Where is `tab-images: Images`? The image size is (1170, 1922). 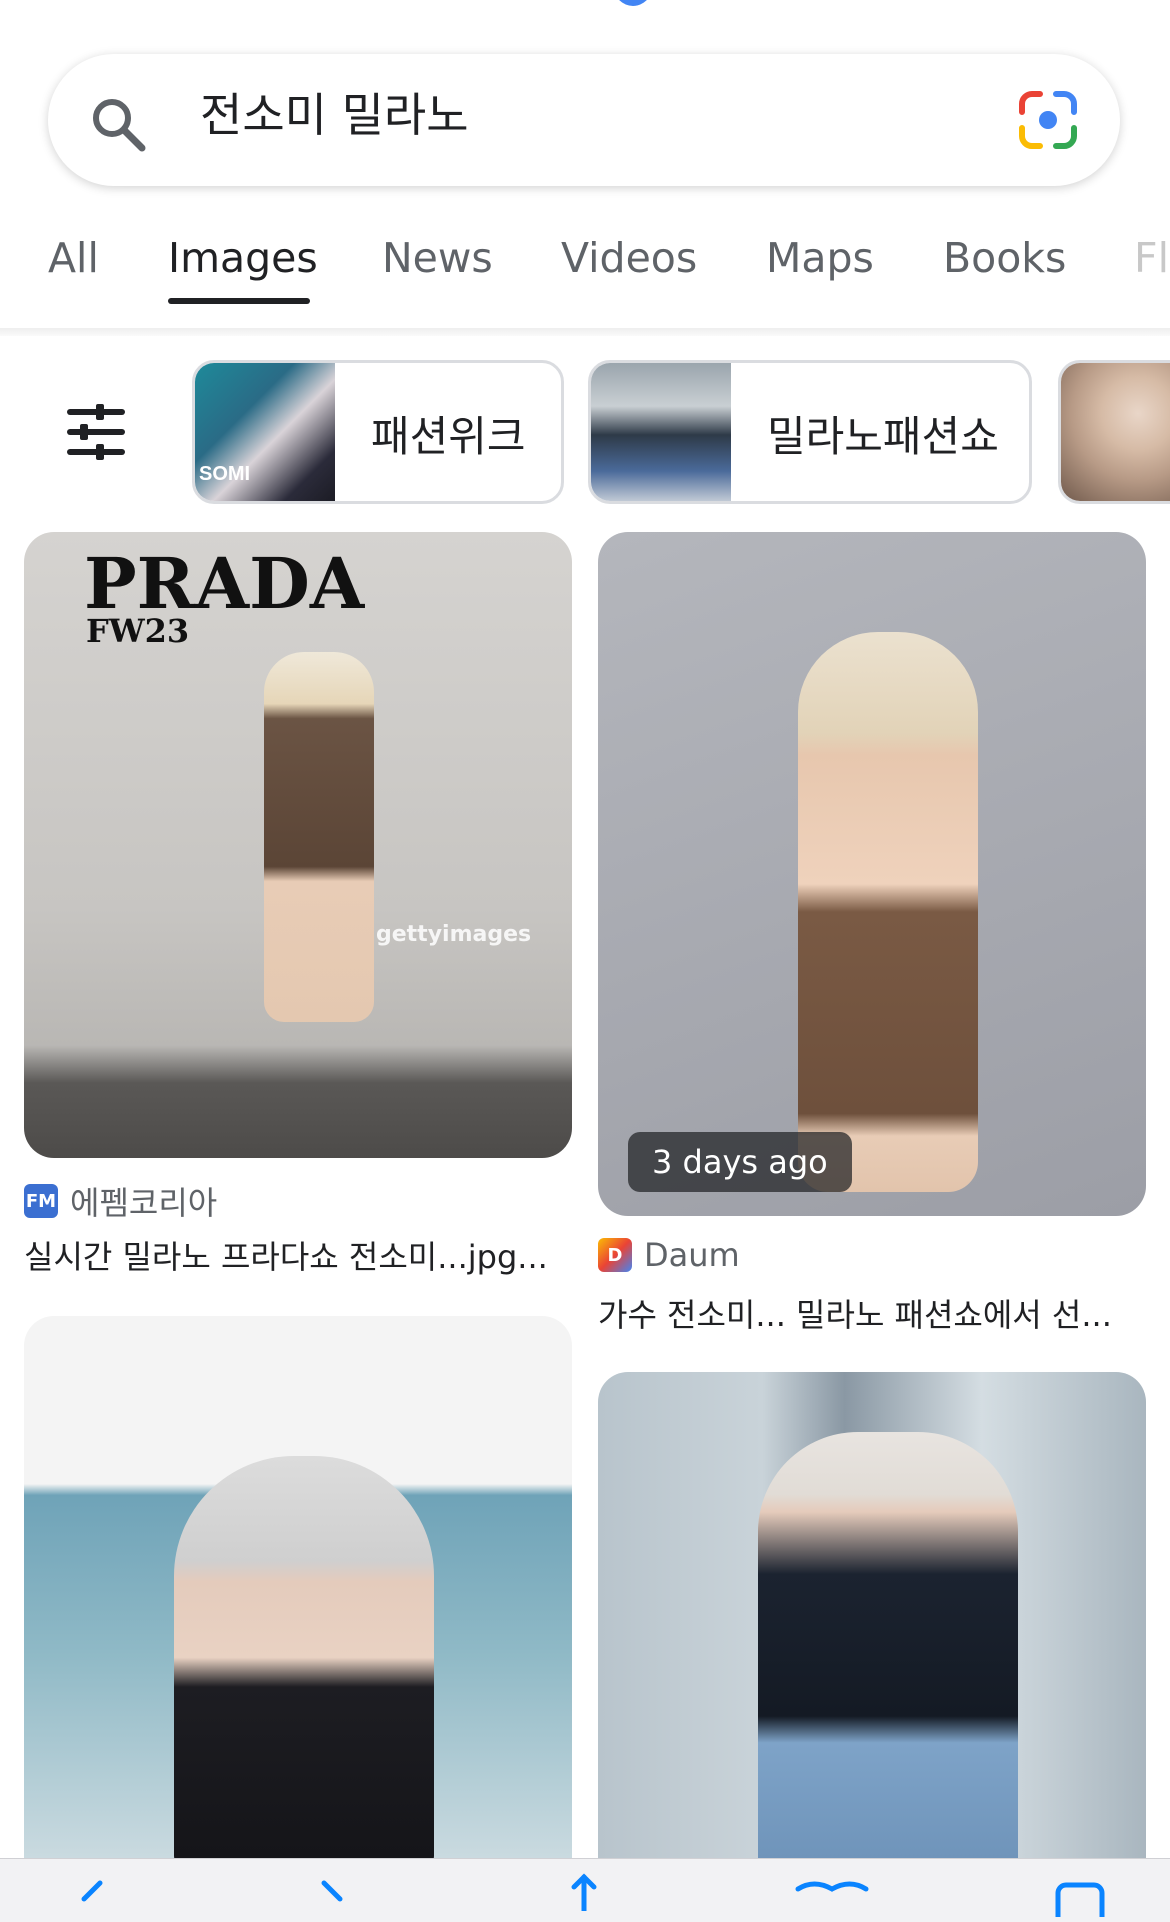
tab-images: Images is located at coordinates (243, 258).